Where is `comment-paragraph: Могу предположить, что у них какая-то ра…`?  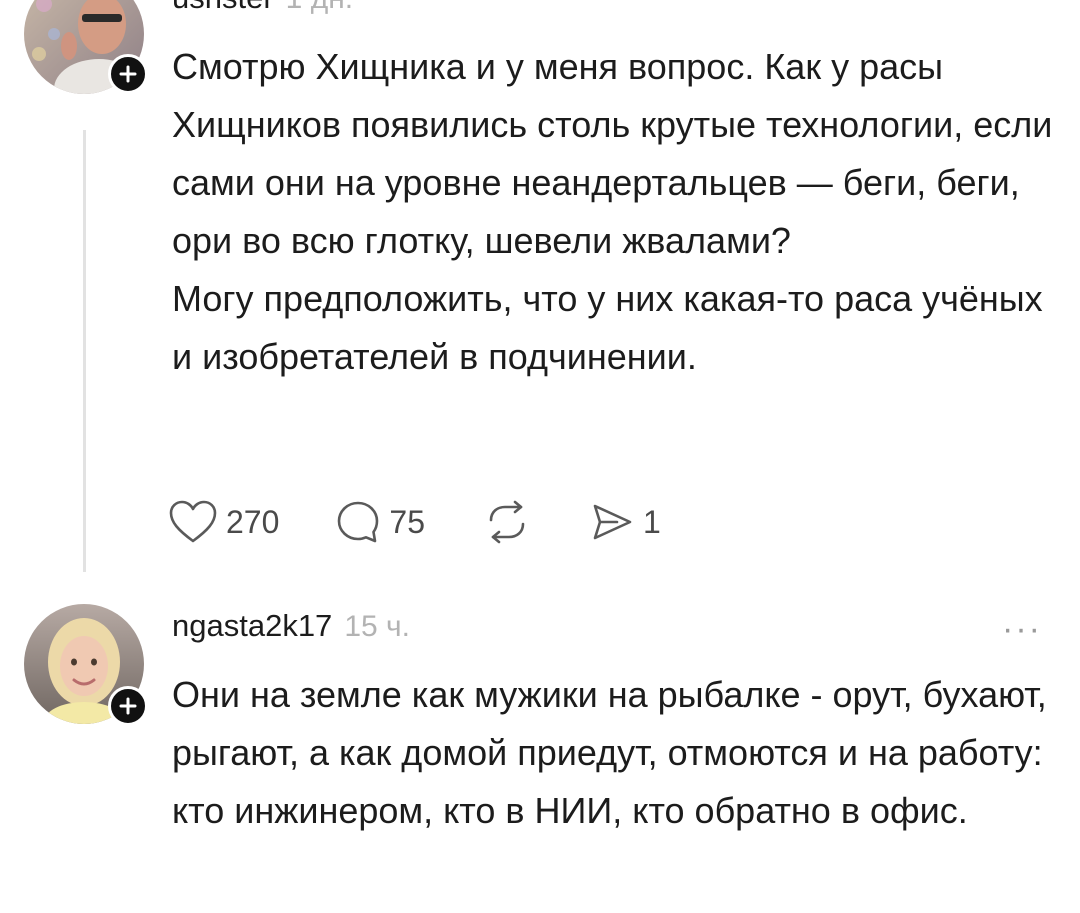 comment-paragraph: Могу предположить, что у них какая-то ра… is located at coordinates (607, 327).